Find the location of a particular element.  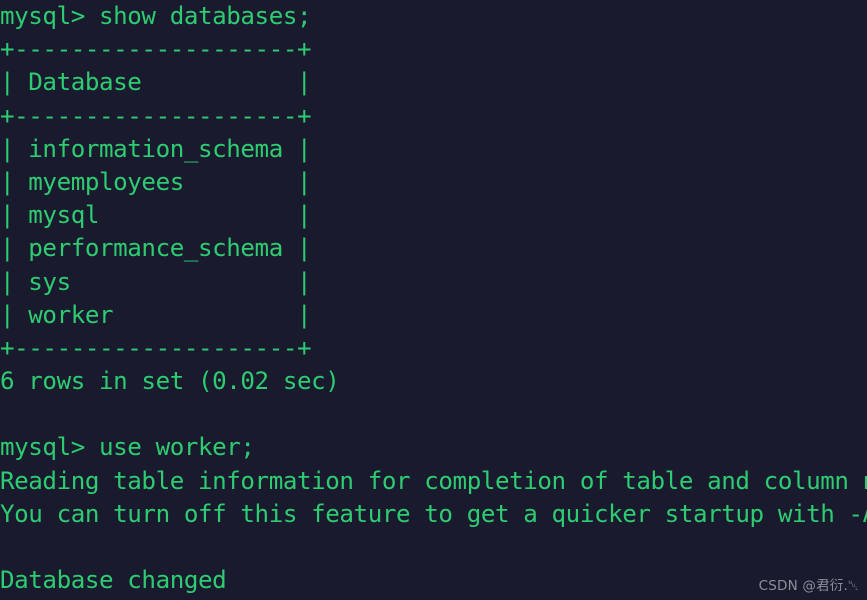

console-line: | performance_schema | is located at coordinates (156, 248).